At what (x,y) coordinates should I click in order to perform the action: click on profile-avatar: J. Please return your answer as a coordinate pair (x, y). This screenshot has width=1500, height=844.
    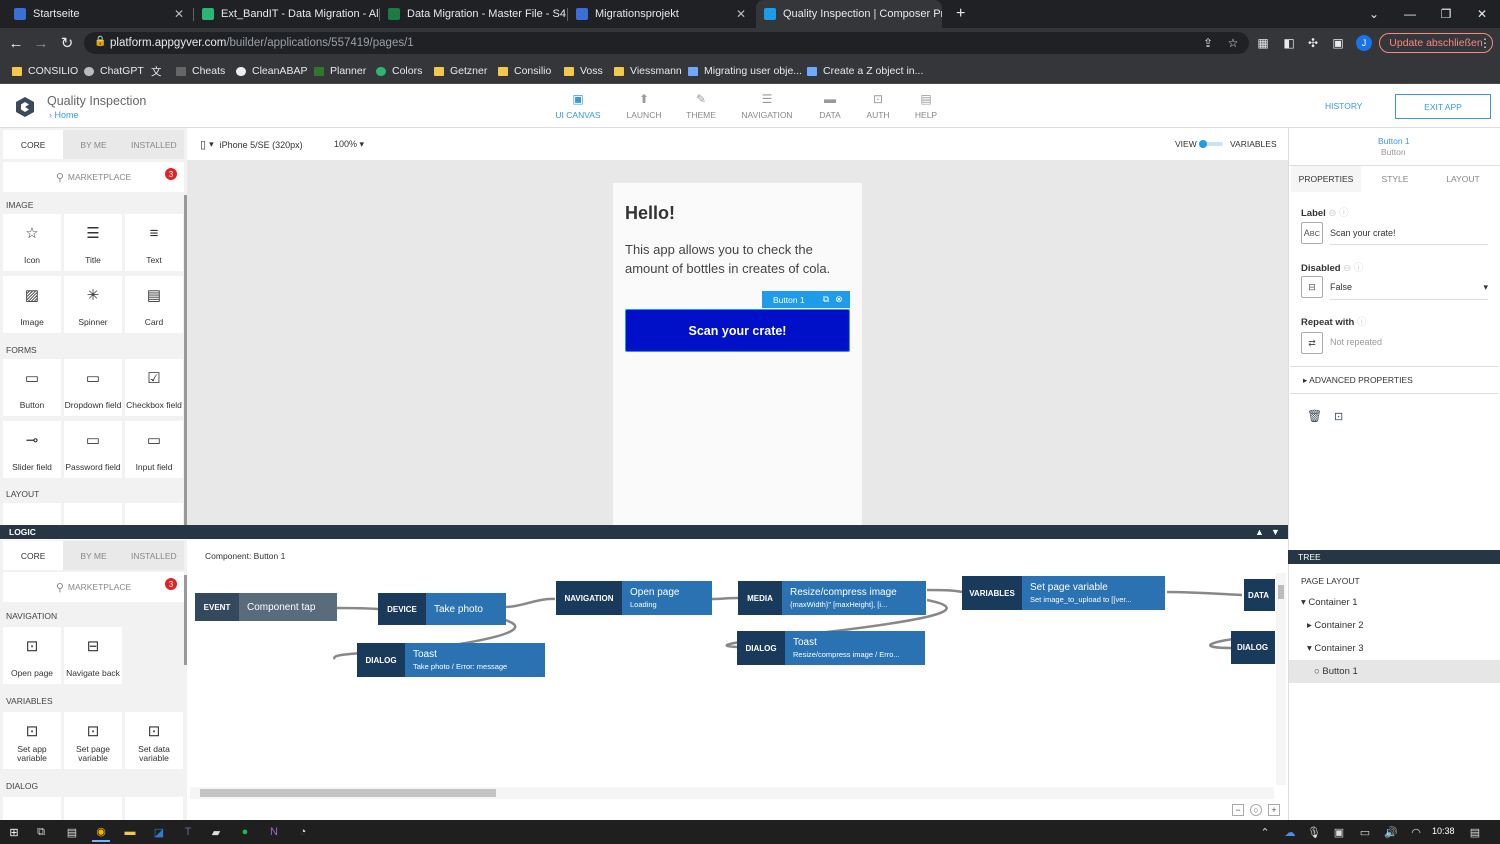
    Looking at the image, I should click on (1364, 43).